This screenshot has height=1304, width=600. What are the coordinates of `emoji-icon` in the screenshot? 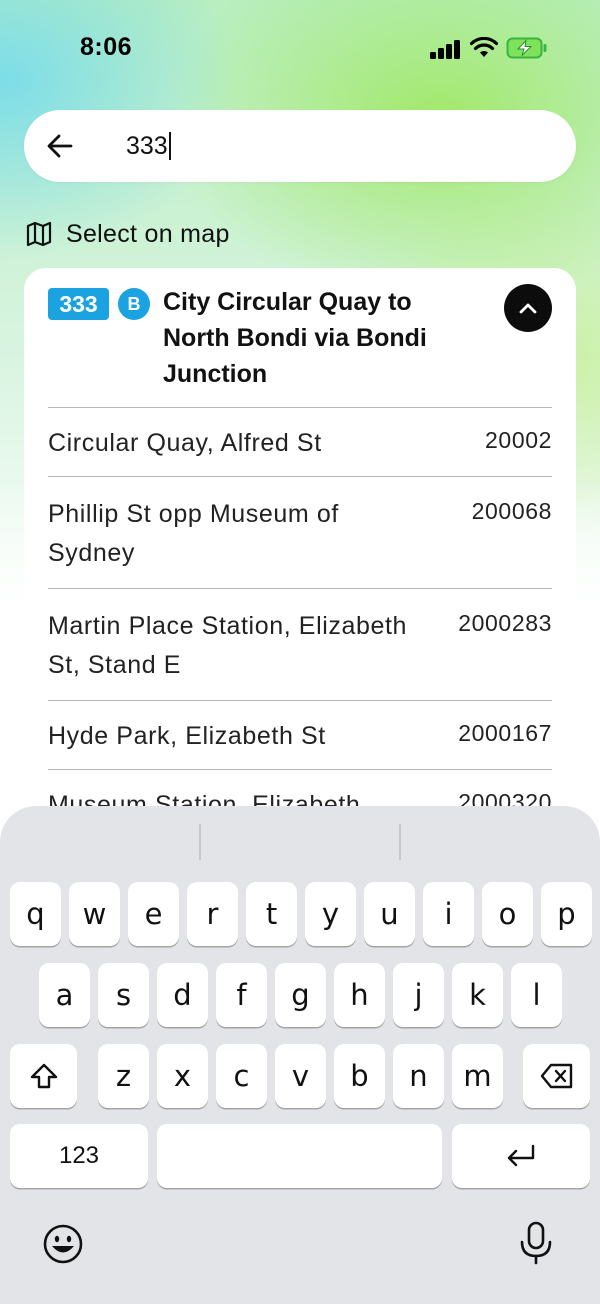 It's located at (63, 1244).